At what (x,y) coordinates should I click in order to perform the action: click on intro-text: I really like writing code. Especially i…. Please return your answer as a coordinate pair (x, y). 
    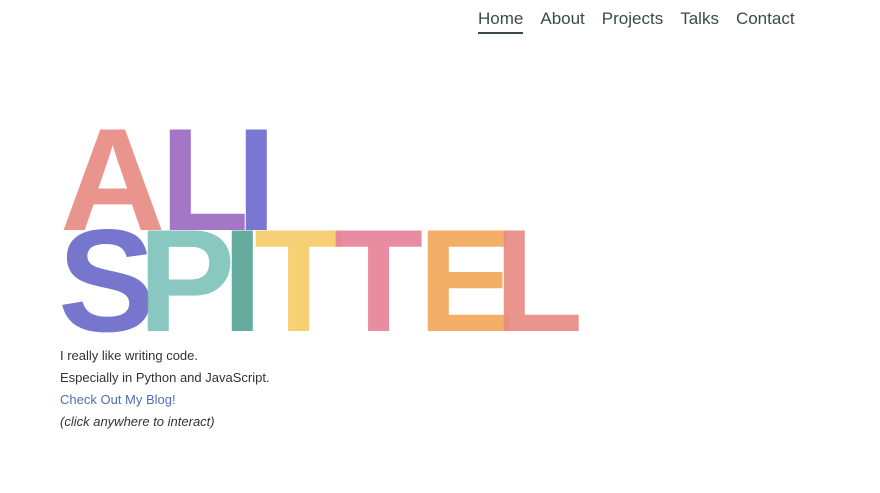
    Looking at the image, I should click on (165, 389).